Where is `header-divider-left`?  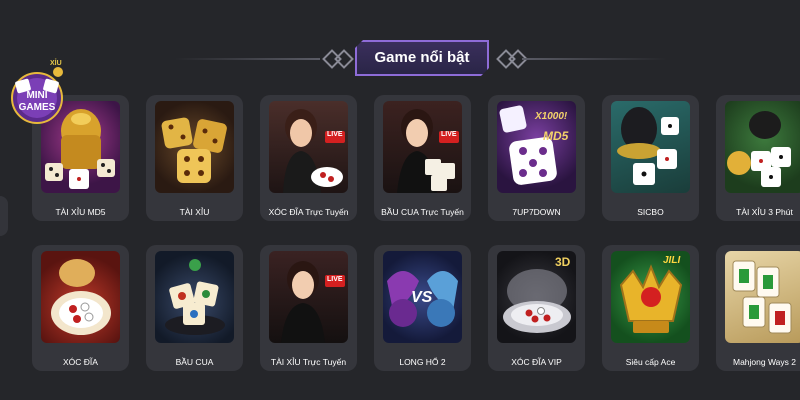 header-divider-left is located at coordinates (247, 59).